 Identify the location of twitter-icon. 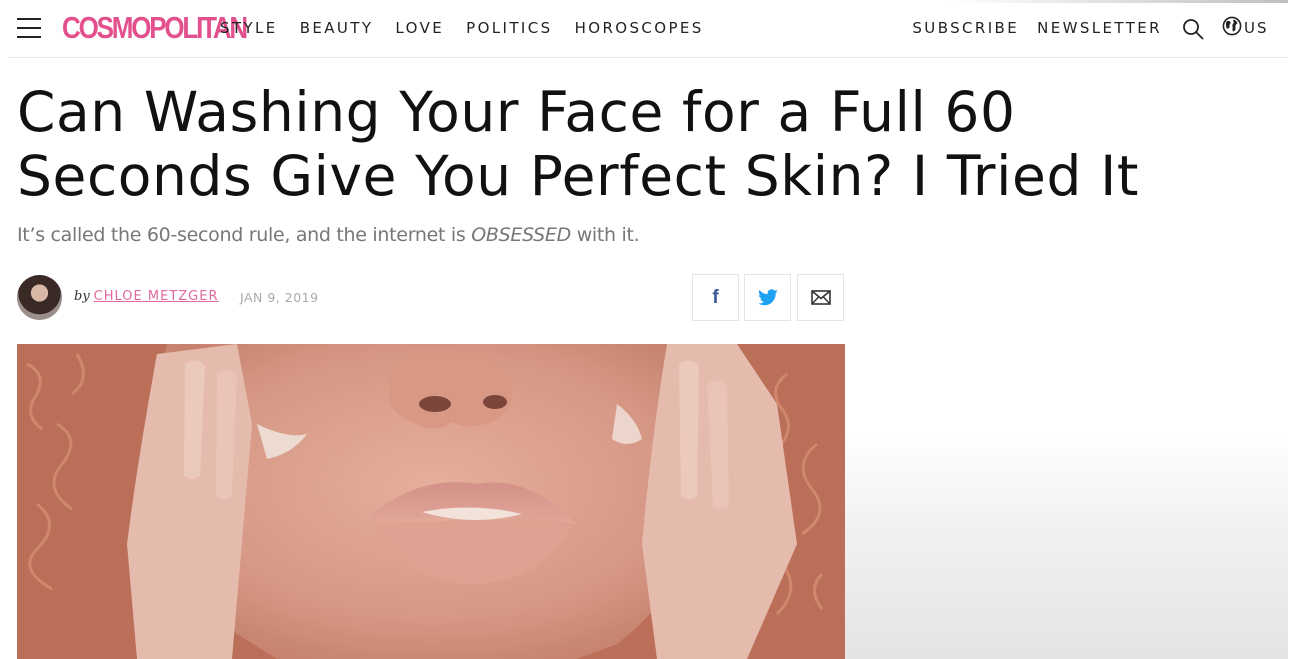
(767, 297).